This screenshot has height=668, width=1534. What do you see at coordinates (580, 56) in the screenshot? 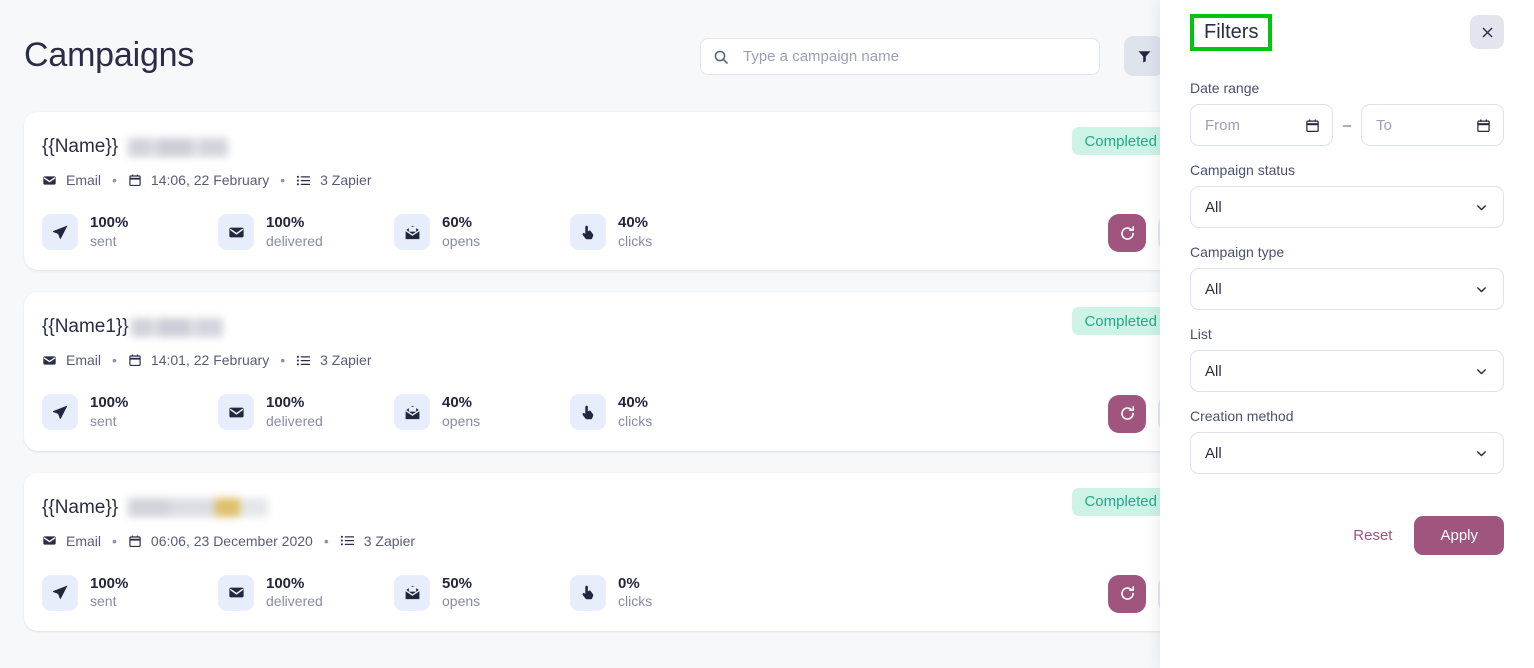
I see `top-bar: Campaigns` at bounding box center [580, 56].